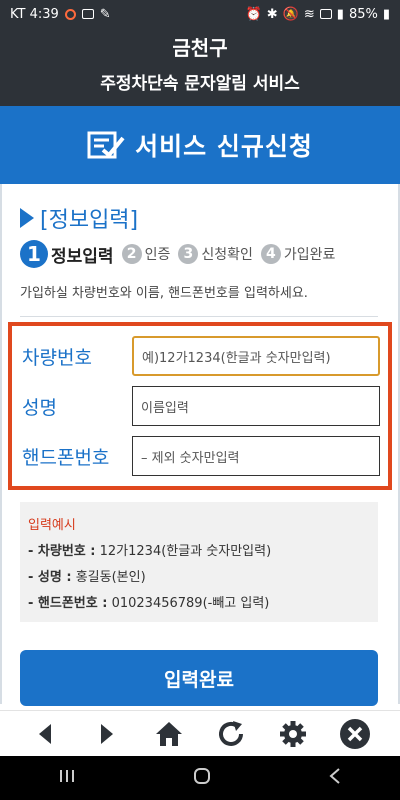  I want to click on home-nav-icon, so click(202, 778).